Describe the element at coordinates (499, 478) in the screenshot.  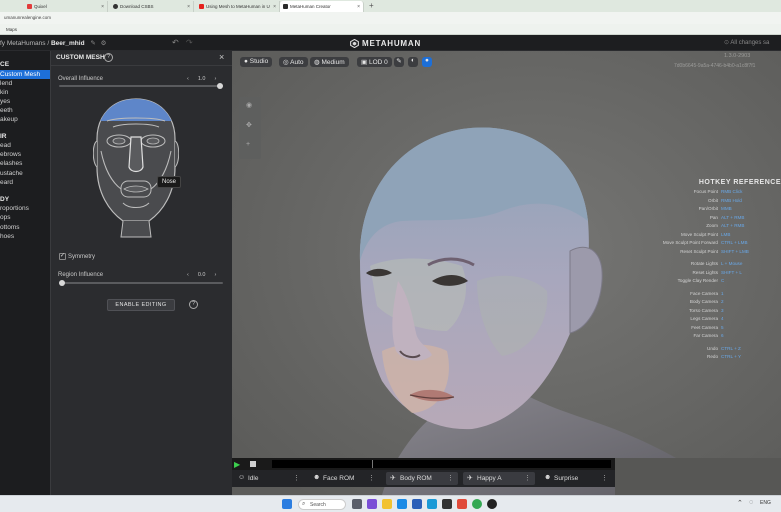
I see `anim-happy-a: ✈ Happy A ⋮` at that location.